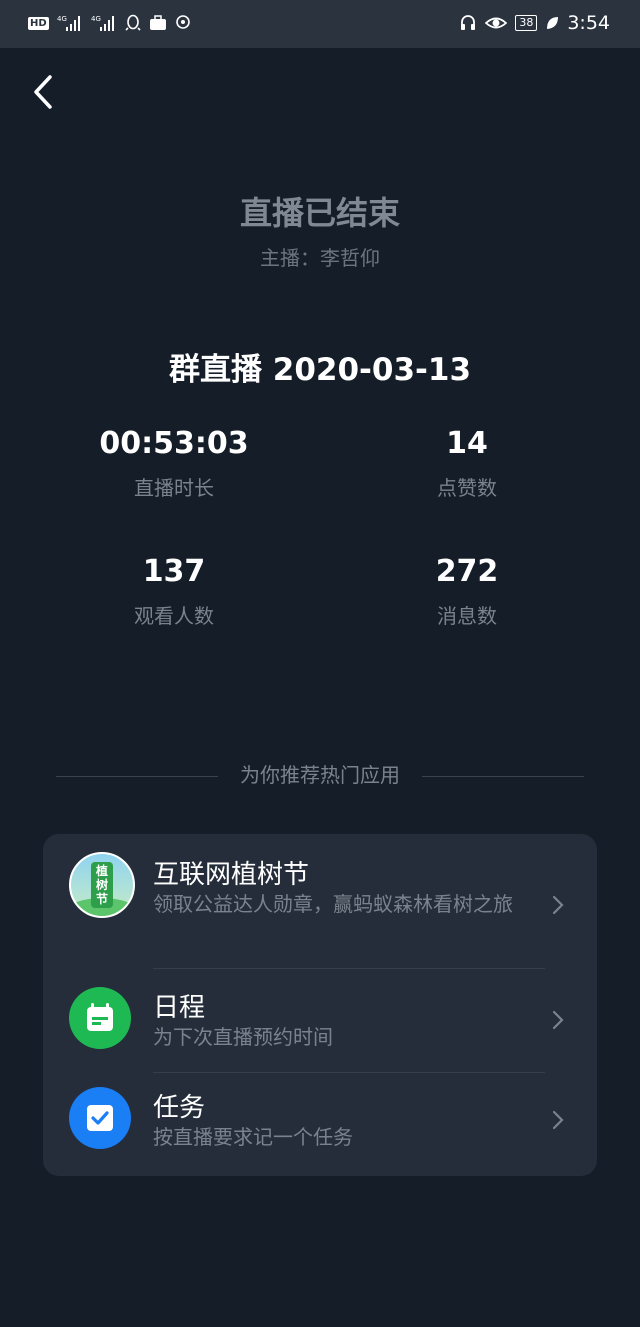  What do you see at coordinates (503, 776) in the screenshot?
I see `divider-line-right` at bounding box center [503, 776].